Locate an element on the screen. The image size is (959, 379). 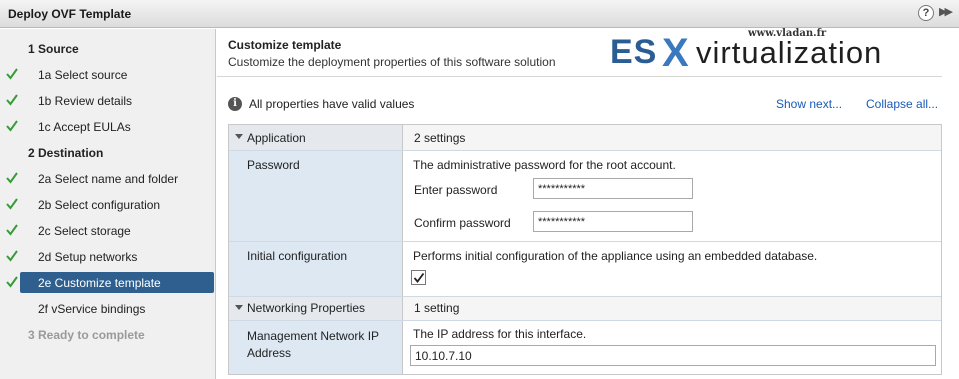
page-title: Customize template is located at coordinates (285, 45).